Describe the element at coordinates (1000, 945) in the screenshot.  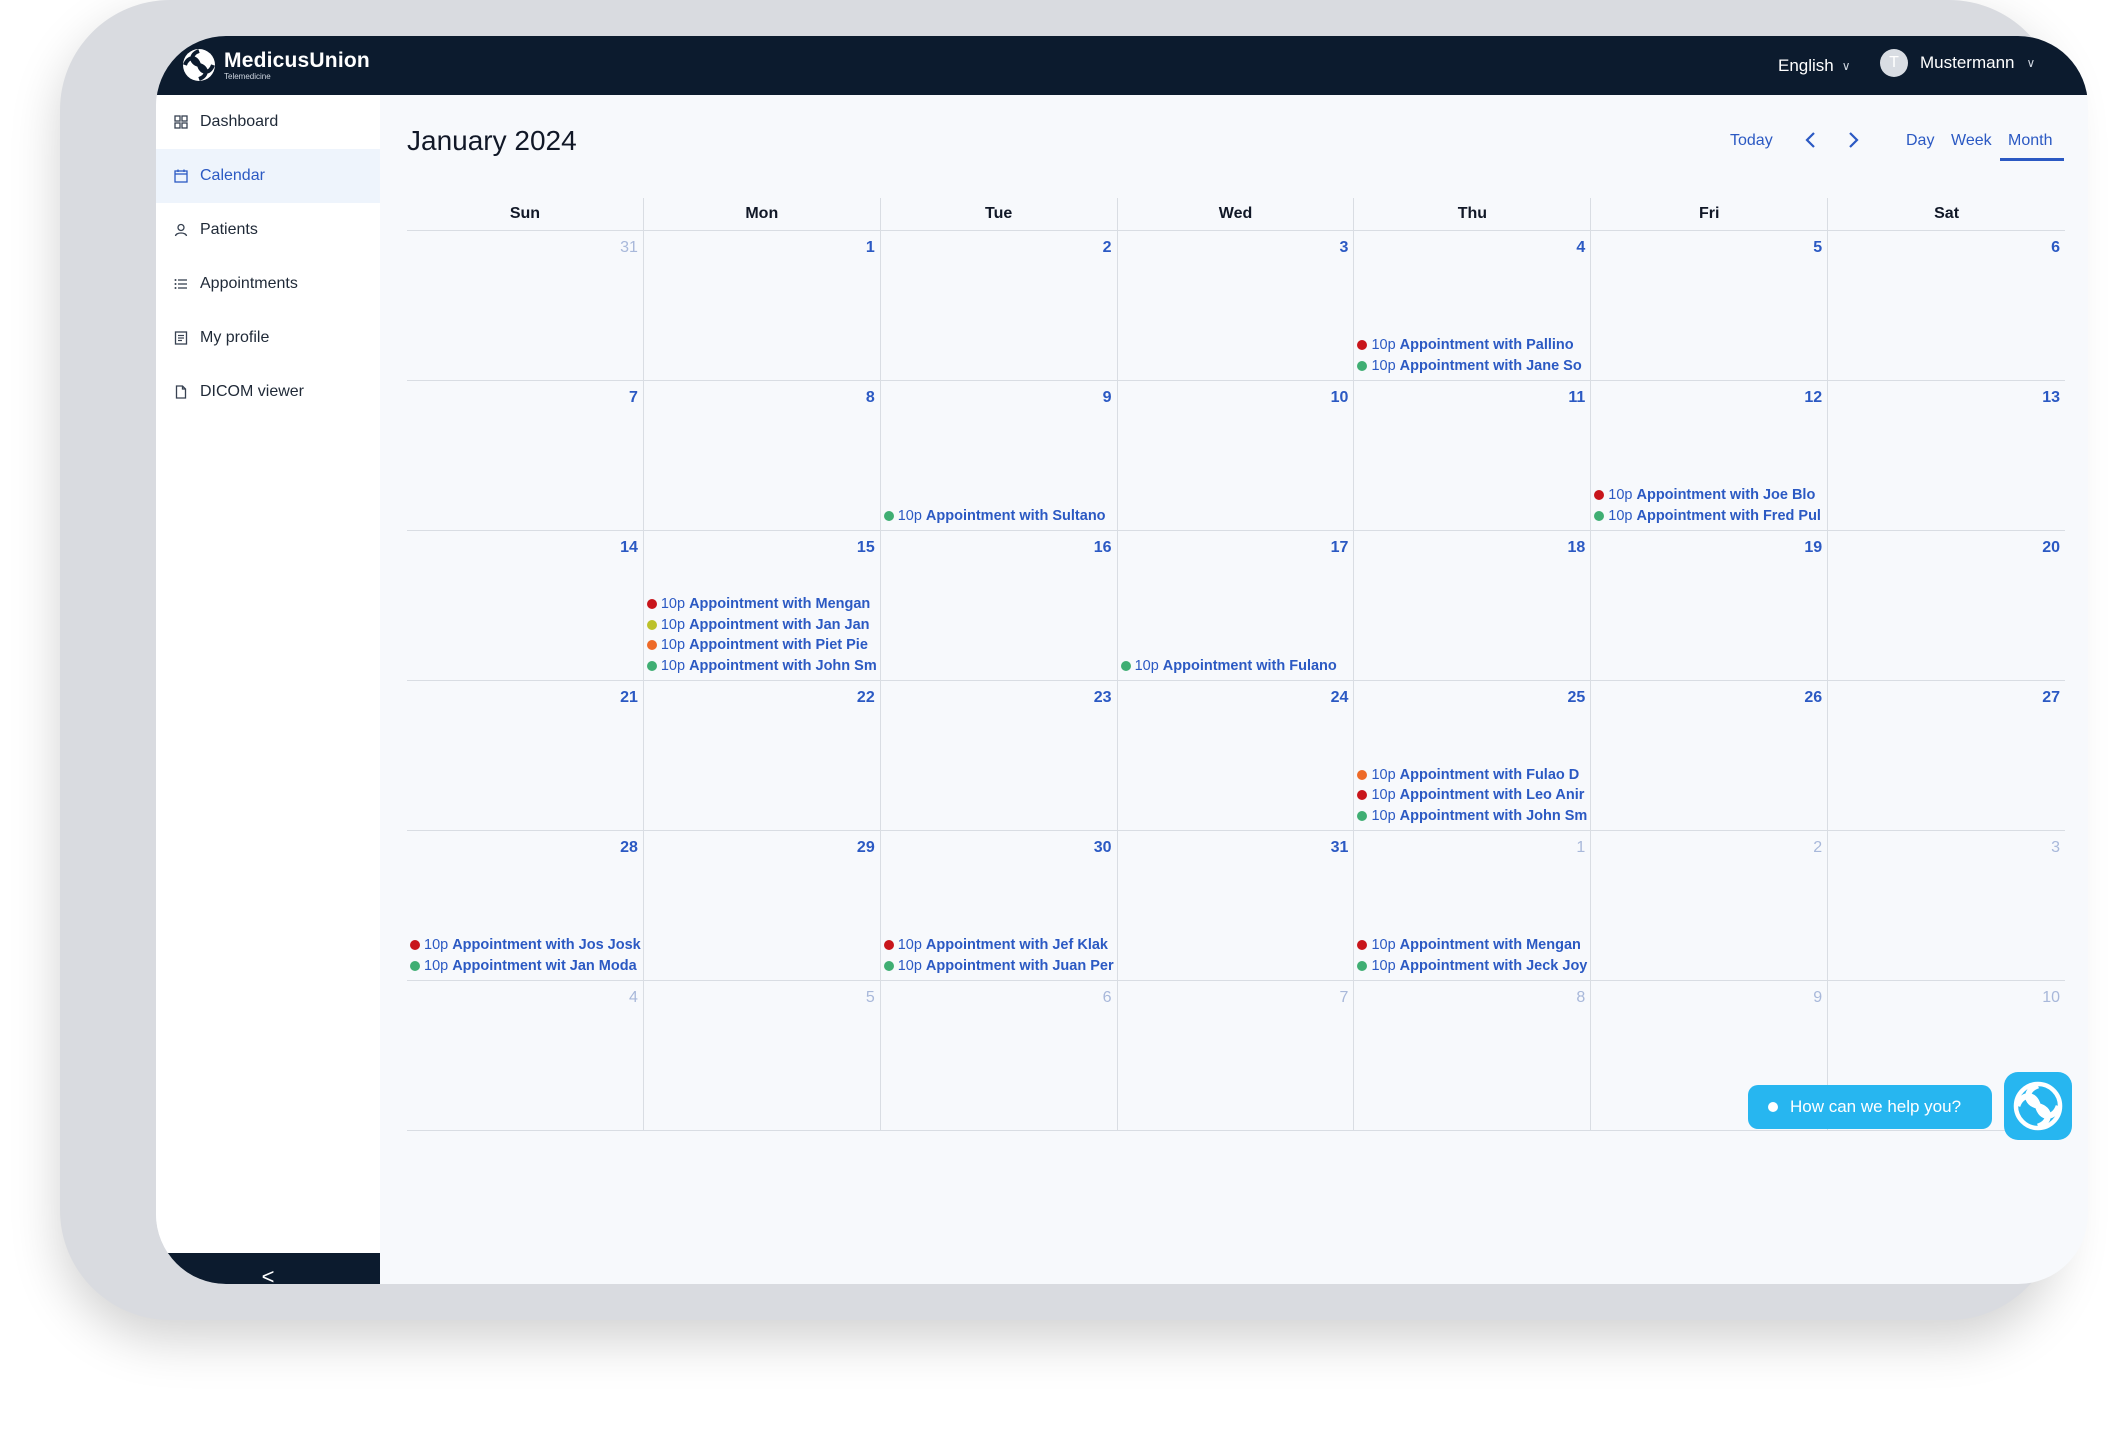
I see `calendar-event: 10p Appointment with Jef Klak` at that location.